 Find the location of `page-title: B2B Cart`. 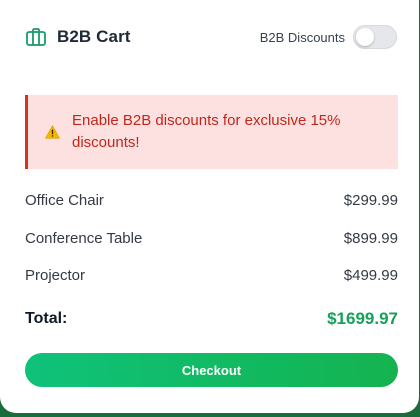

page-title: B2B Cart is located at coordinates (94, 36).